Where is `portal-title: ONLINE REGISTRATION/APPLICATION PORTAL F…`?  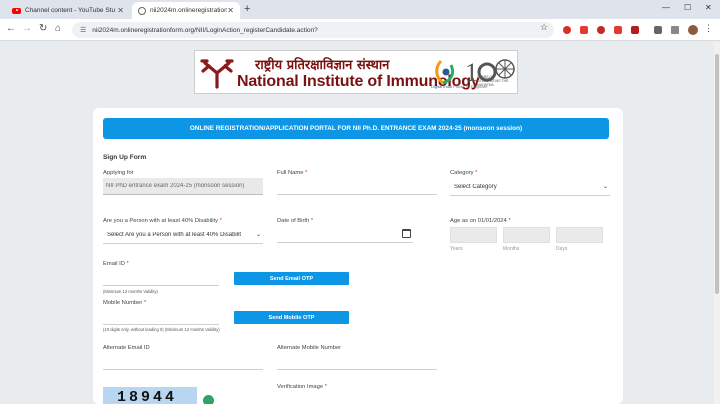 portal-title: ONLINE REGISTRATION/APPLICATION PORTAL F… is located at coordinates (356, 128).